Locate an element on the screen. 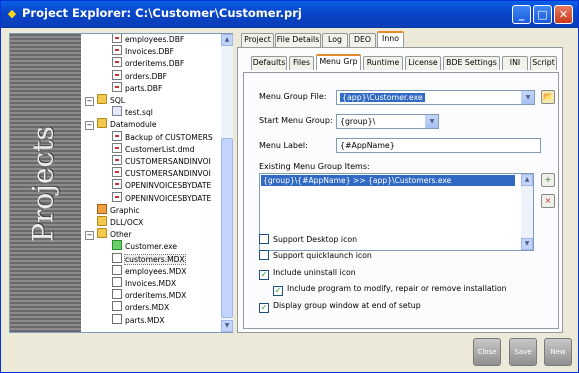 The height and width of the screenshot is (373, 579). tree-item-label: orders.DBF is located at coordinates (146, 76).